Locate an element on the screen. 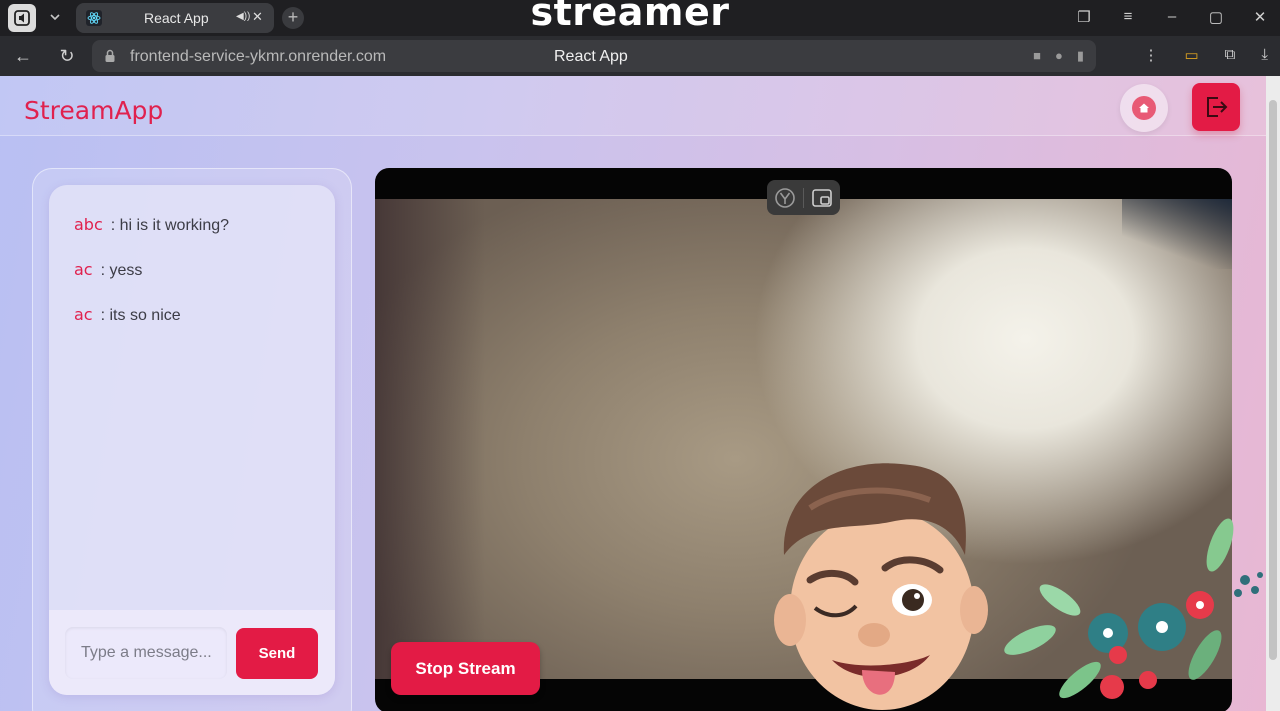 The image size is (1280, 711). minimize-icon: – is located at coordinates (1172, 17).